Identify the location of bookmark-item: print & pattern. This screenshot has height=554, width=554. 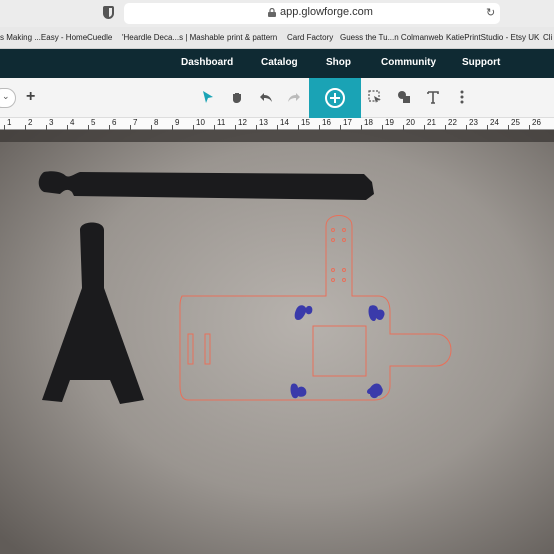
(252, 37).